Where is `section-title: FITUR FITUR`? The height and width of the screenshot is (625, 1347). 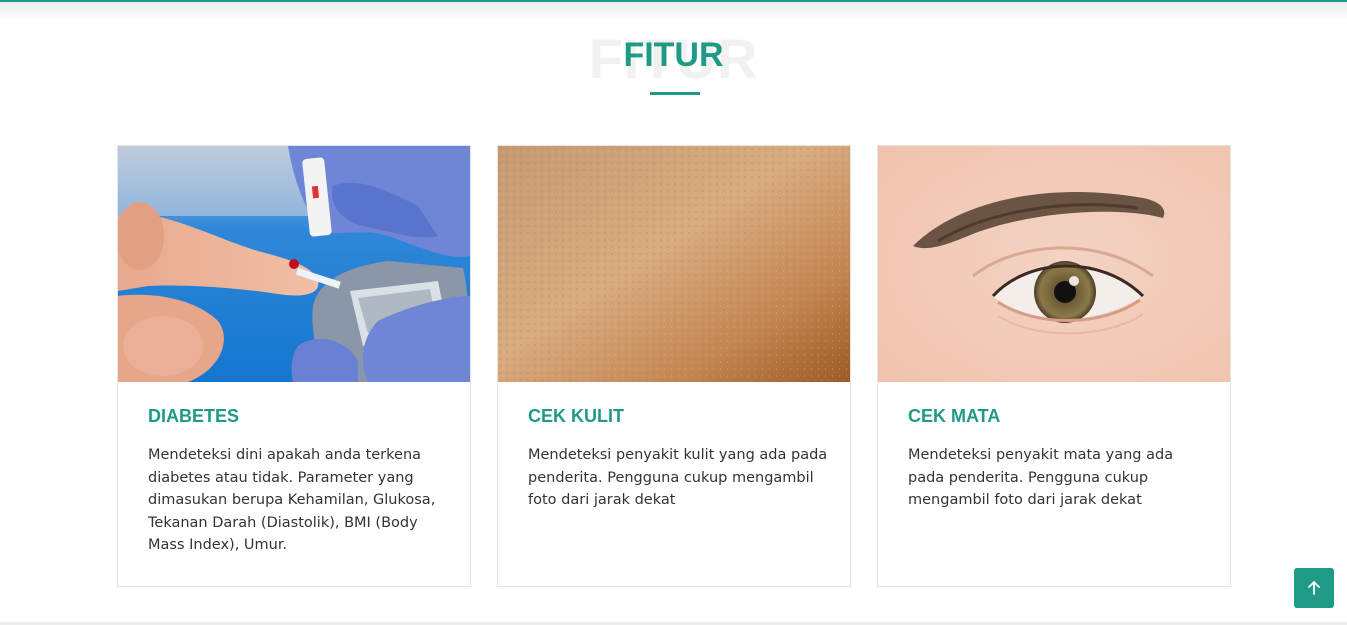
section-title: FITUR FITUR is located at coordinates (673, 62).